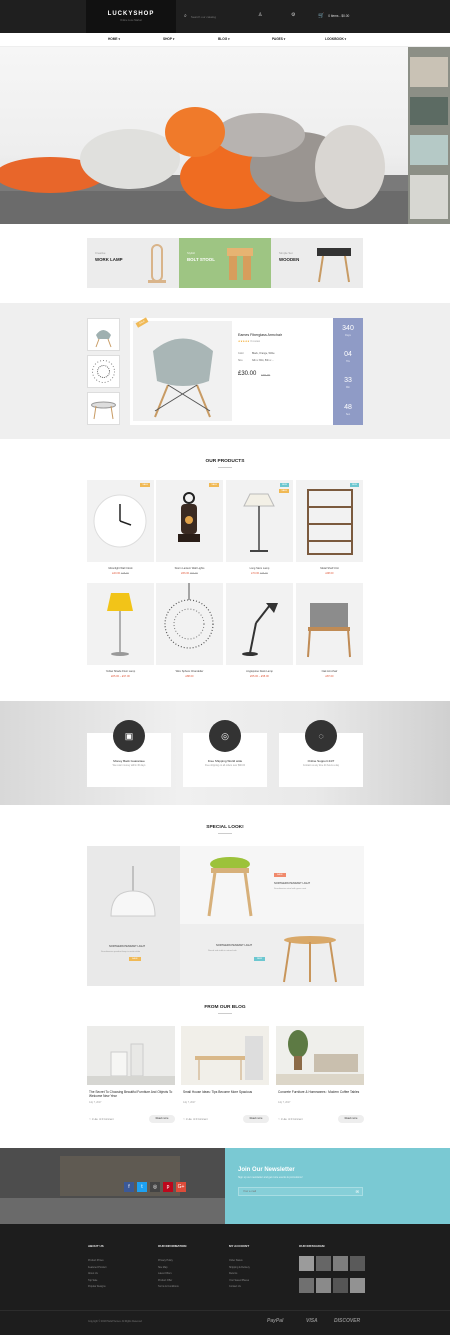  Describe the element at coordinates (329, 671) in the screenshot. I see `product-name: Oak Armchair` at that location.